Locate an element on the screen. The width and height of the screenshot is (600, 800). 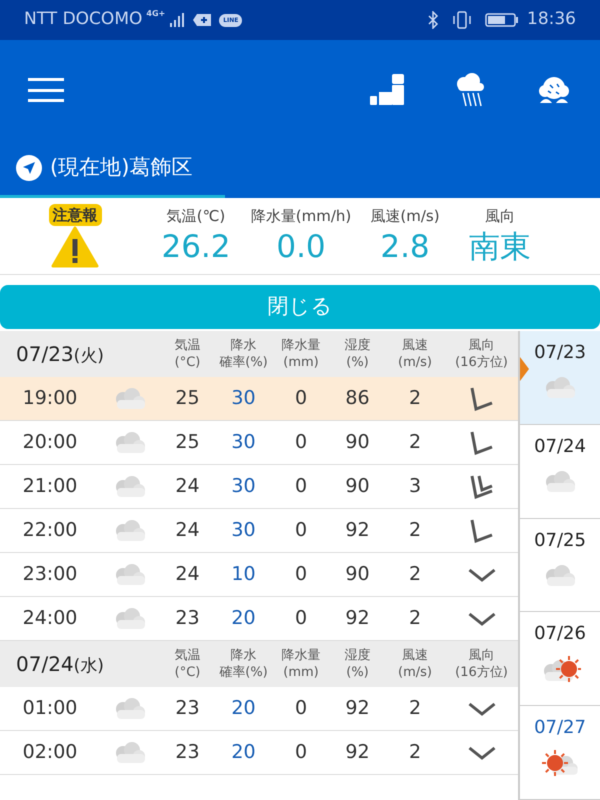
menu-button is located at coordinates (46, 90).